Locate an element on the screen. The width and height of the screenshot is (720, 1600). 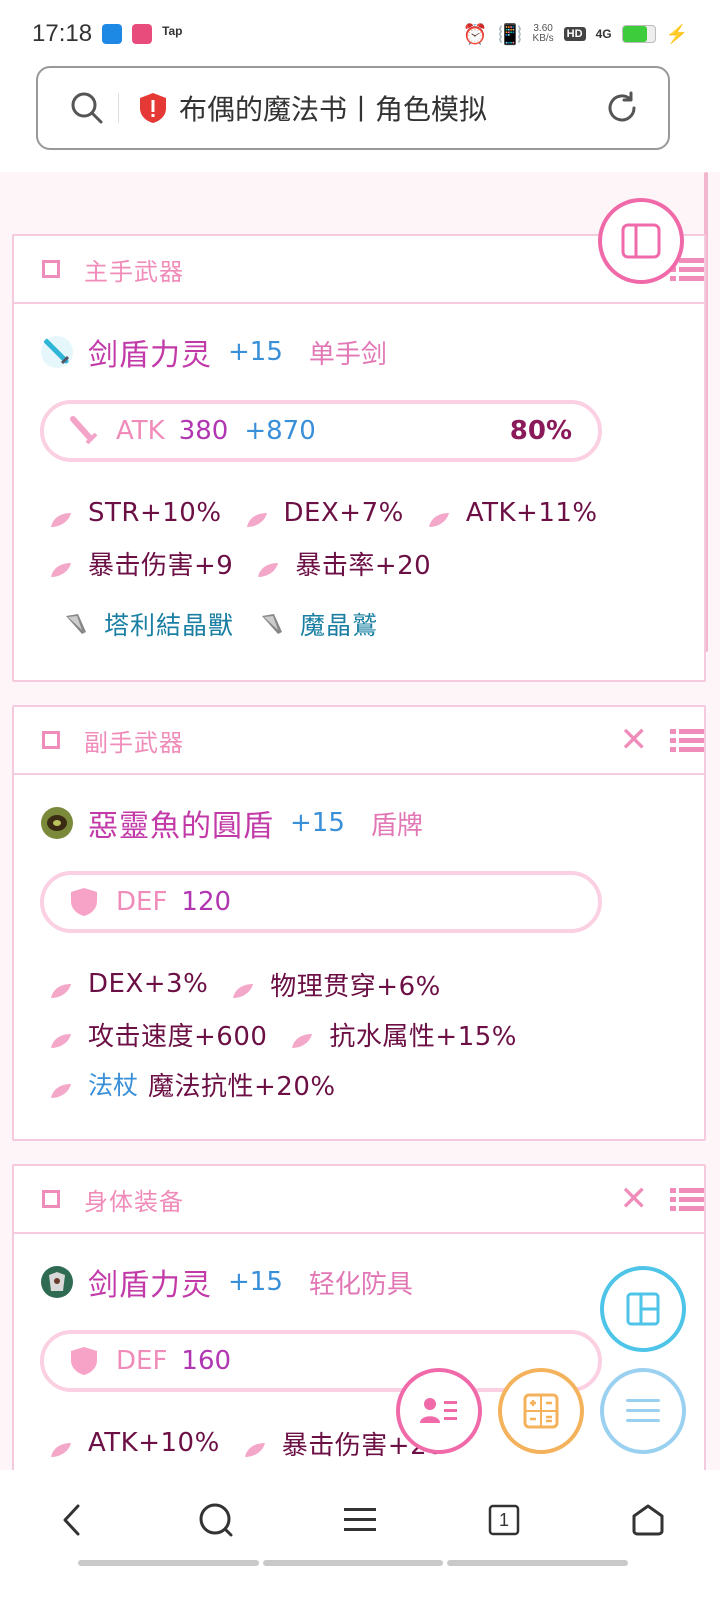
item-type: 轻化防具 is located at coordinates (360, 1284).